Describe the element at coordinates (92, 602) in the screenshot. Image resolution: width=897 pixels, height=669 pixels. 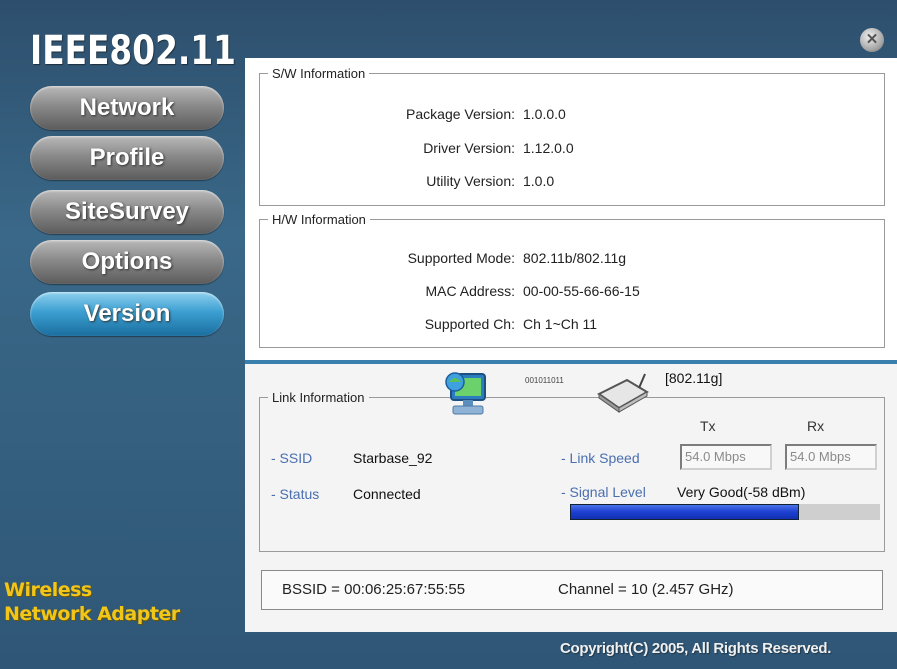
I see `tagline: Wireless Network Adapter` at that location.